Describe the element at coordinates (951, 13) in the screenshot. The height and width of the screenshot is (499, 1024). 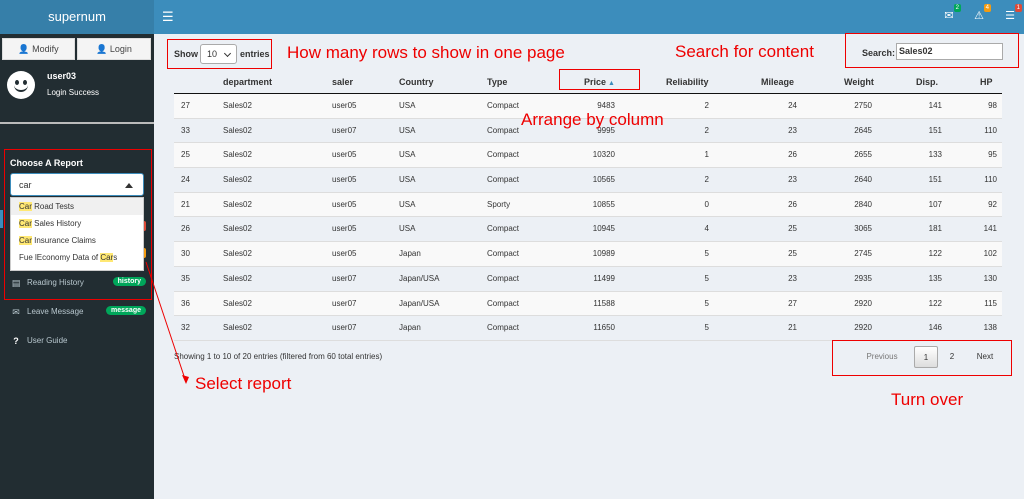
I see `envelope-icon: ✉ 2` at that location.